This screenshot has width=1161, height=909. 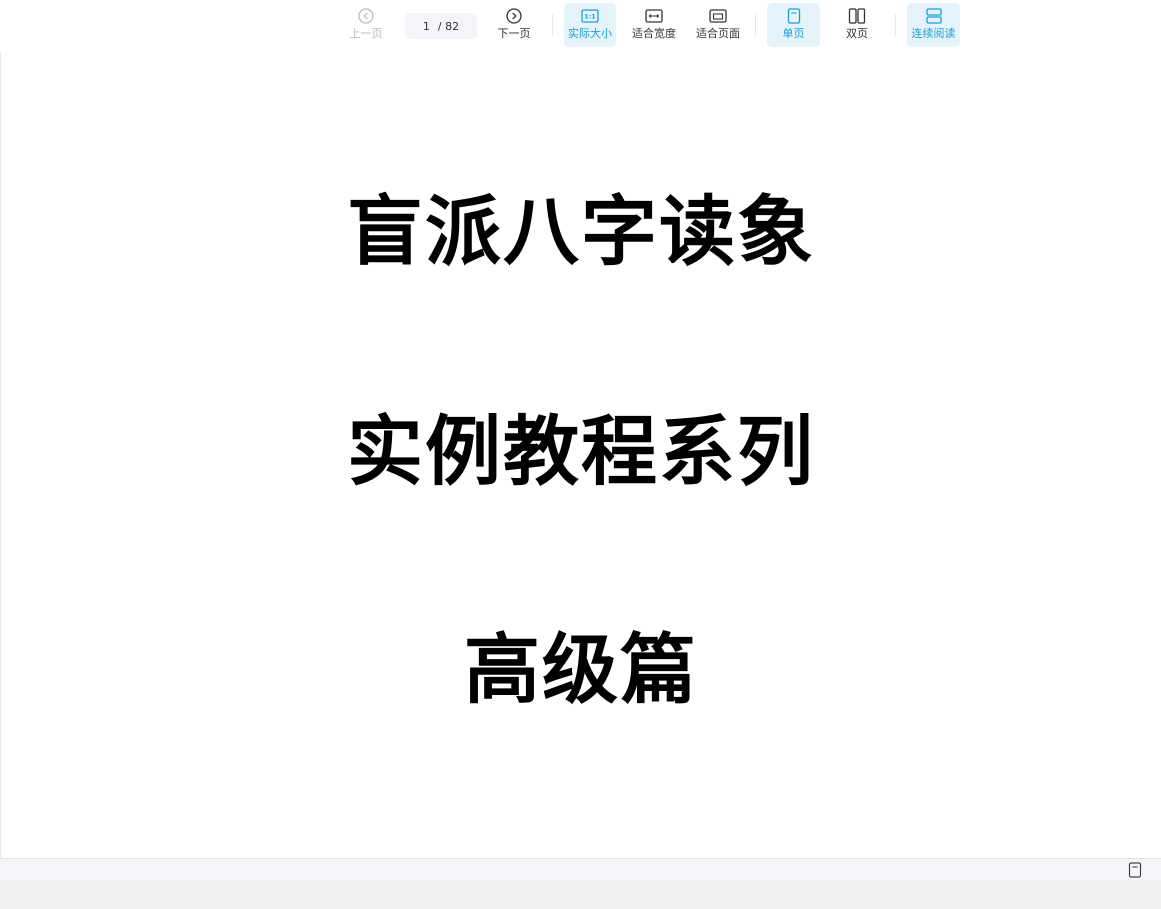 I want to click on actual-size-icon: 1:1, so click(x=590, y=16).